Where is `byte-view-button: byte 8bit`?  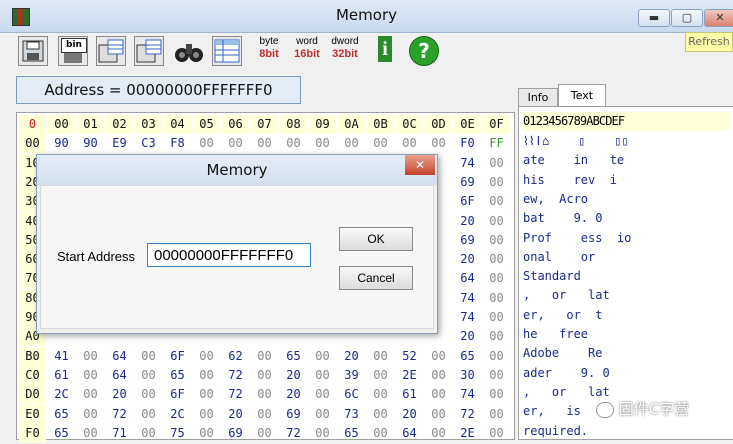
byte-view-button: byte 8bit is located at coordinates (269, 51).